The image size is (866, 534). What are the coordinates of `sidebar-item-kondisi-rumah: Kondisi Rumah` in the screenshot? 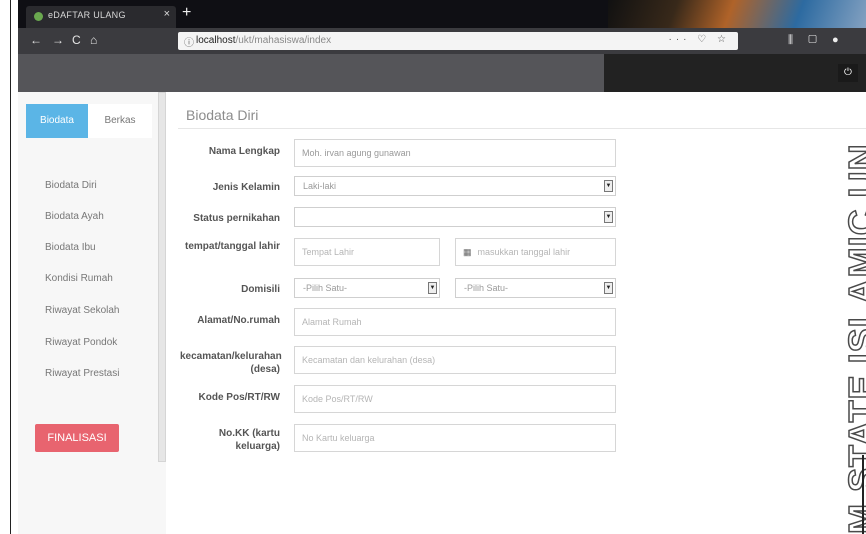 It's located at (79, 278).